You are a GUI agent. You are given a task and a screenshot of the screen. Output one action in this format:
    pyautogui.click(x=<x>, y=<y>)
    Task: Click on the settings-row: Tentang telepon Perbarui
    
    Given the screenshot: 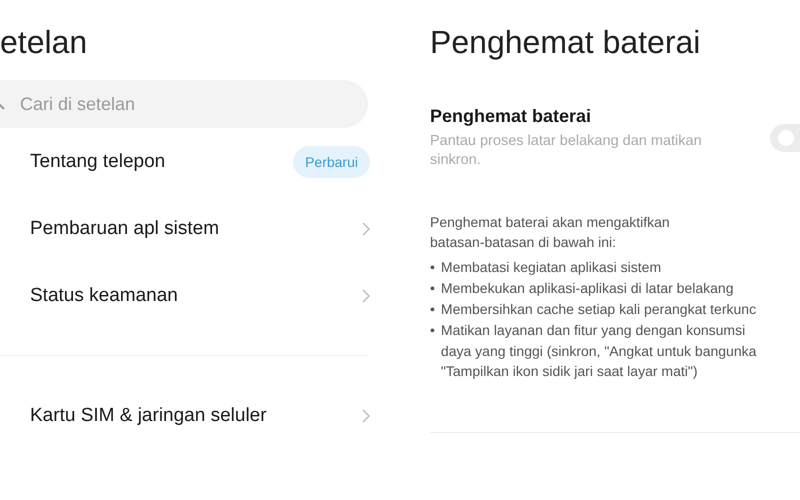 What is the action you would take?
    pyautogui.click(x=185, y=161)
    